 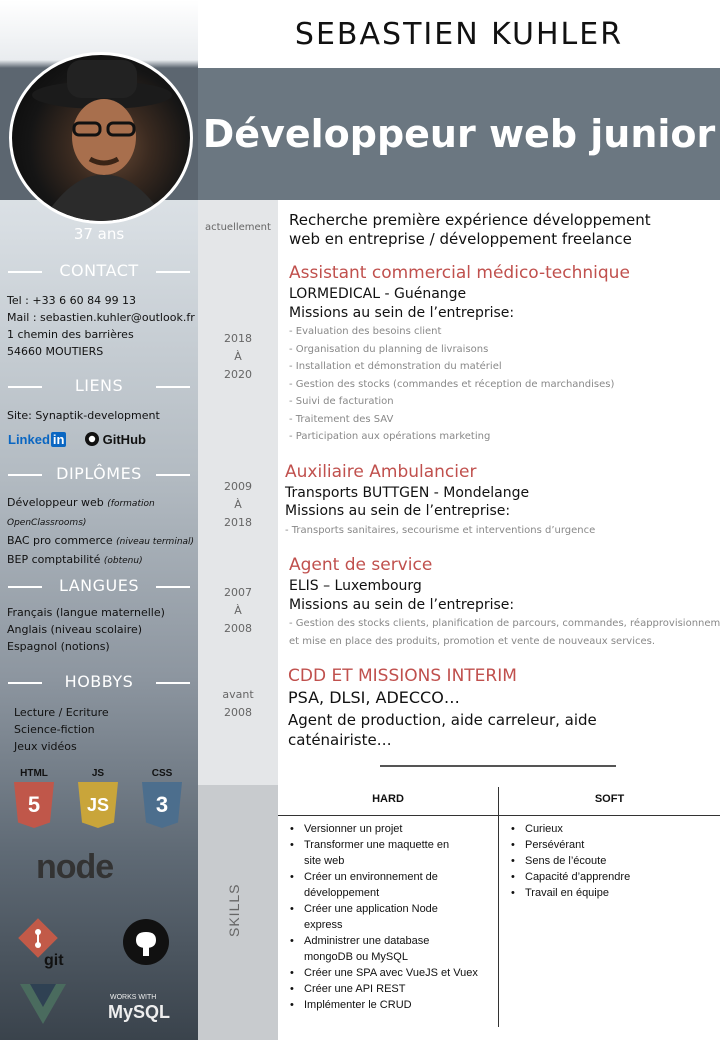 I want to click on mission-item: - Organisation du planning de livraisons, so click(x=389, y=349).